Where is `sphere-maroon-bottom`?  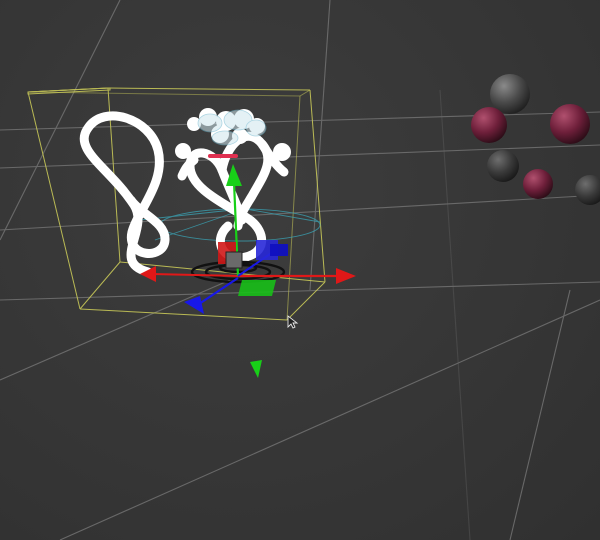
sphere-maroon-bottom is located at coordinates (538, 184).